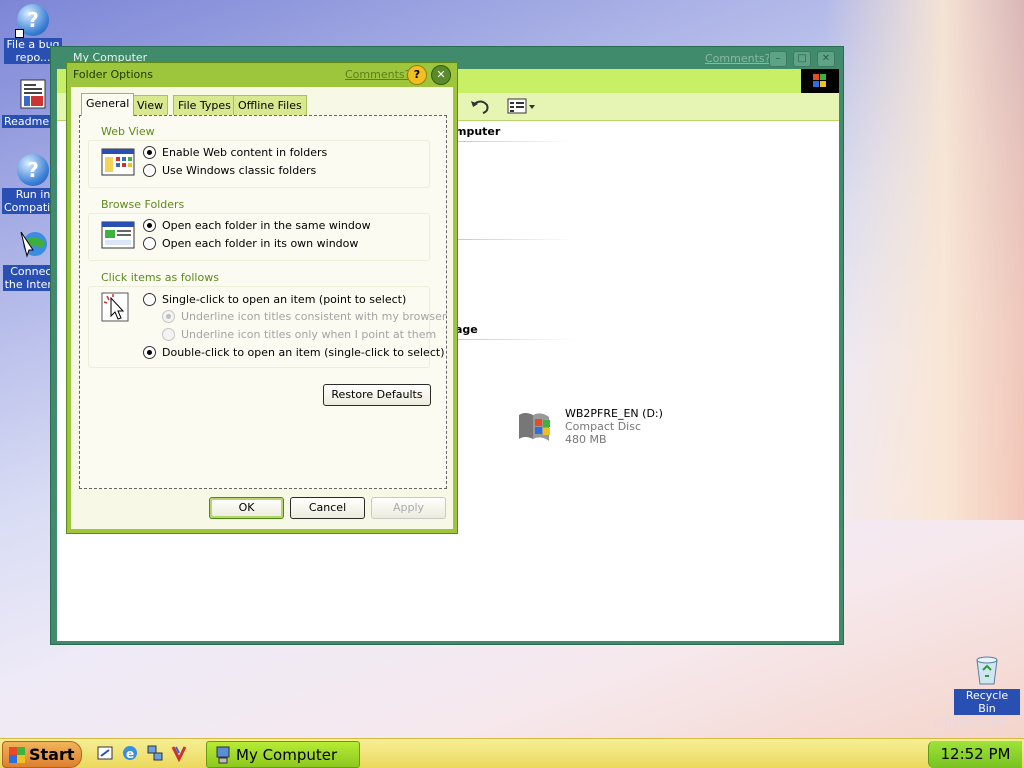 This screenshot has width=1024, height=768. I want to click on start-button: Start, so click(42, 754).